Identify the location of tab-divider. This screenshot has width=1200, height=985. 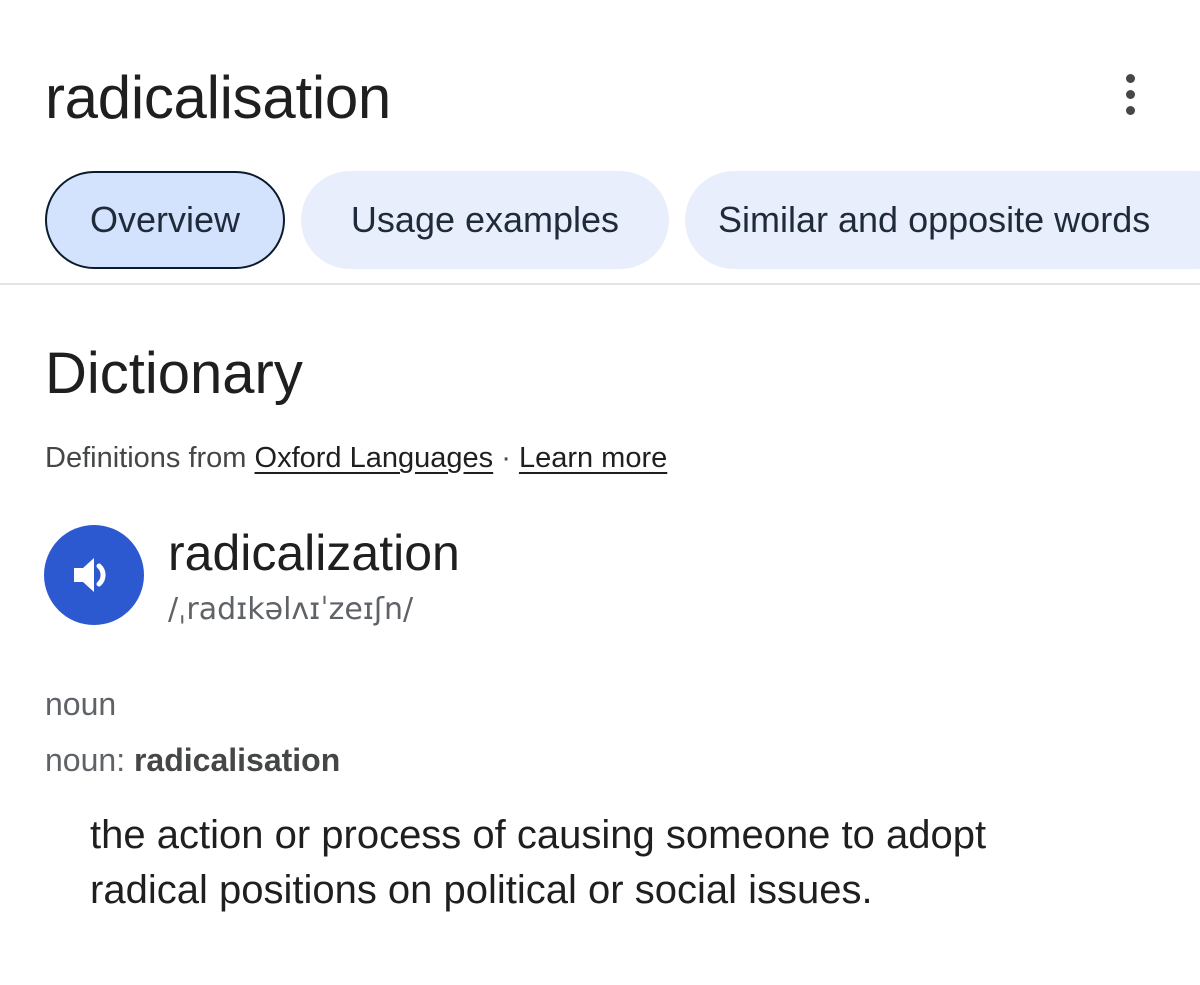
(600, 284).